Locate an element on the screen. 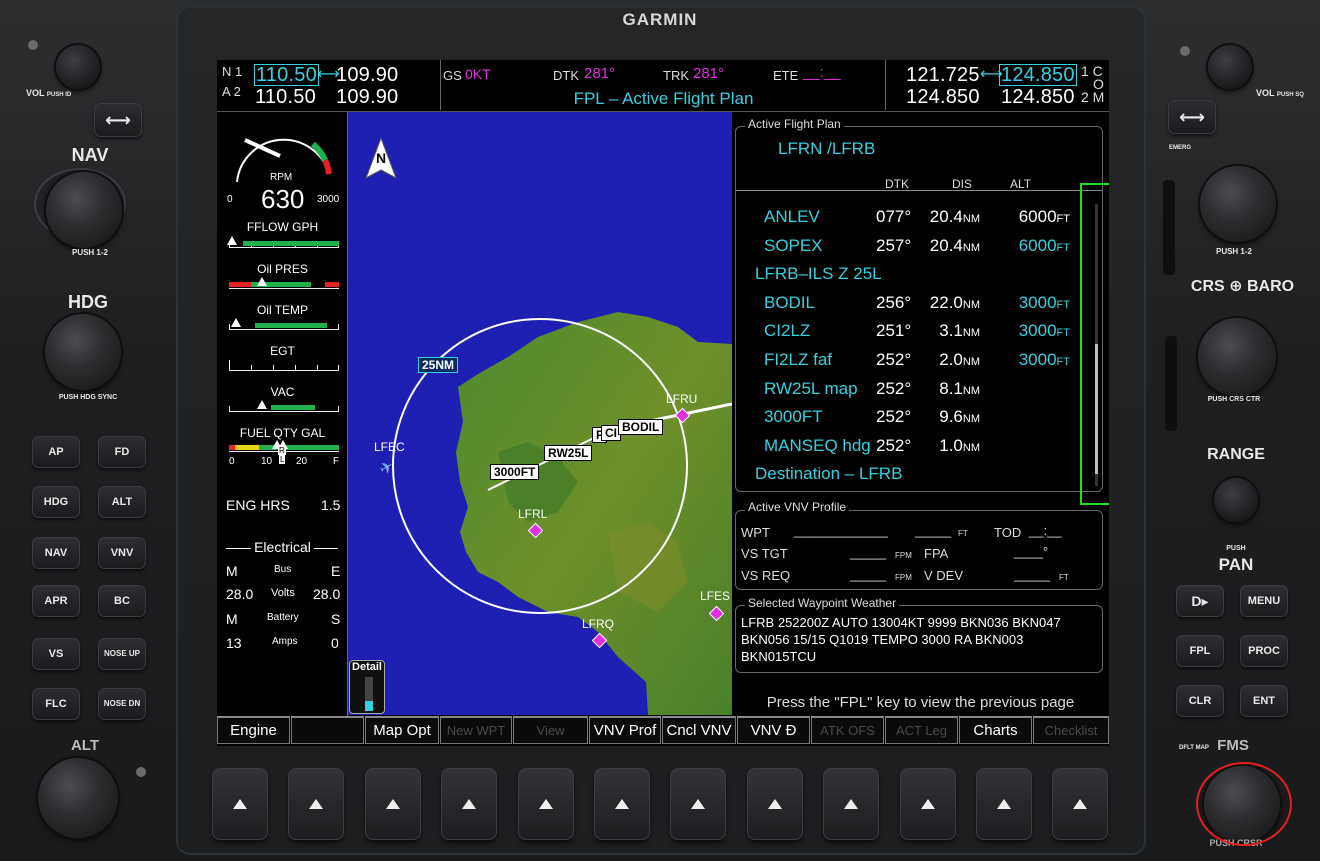 This screenshot has width=1320, height=861. softkey-label-9: ATK OFS is located at coordinates (847, 730).